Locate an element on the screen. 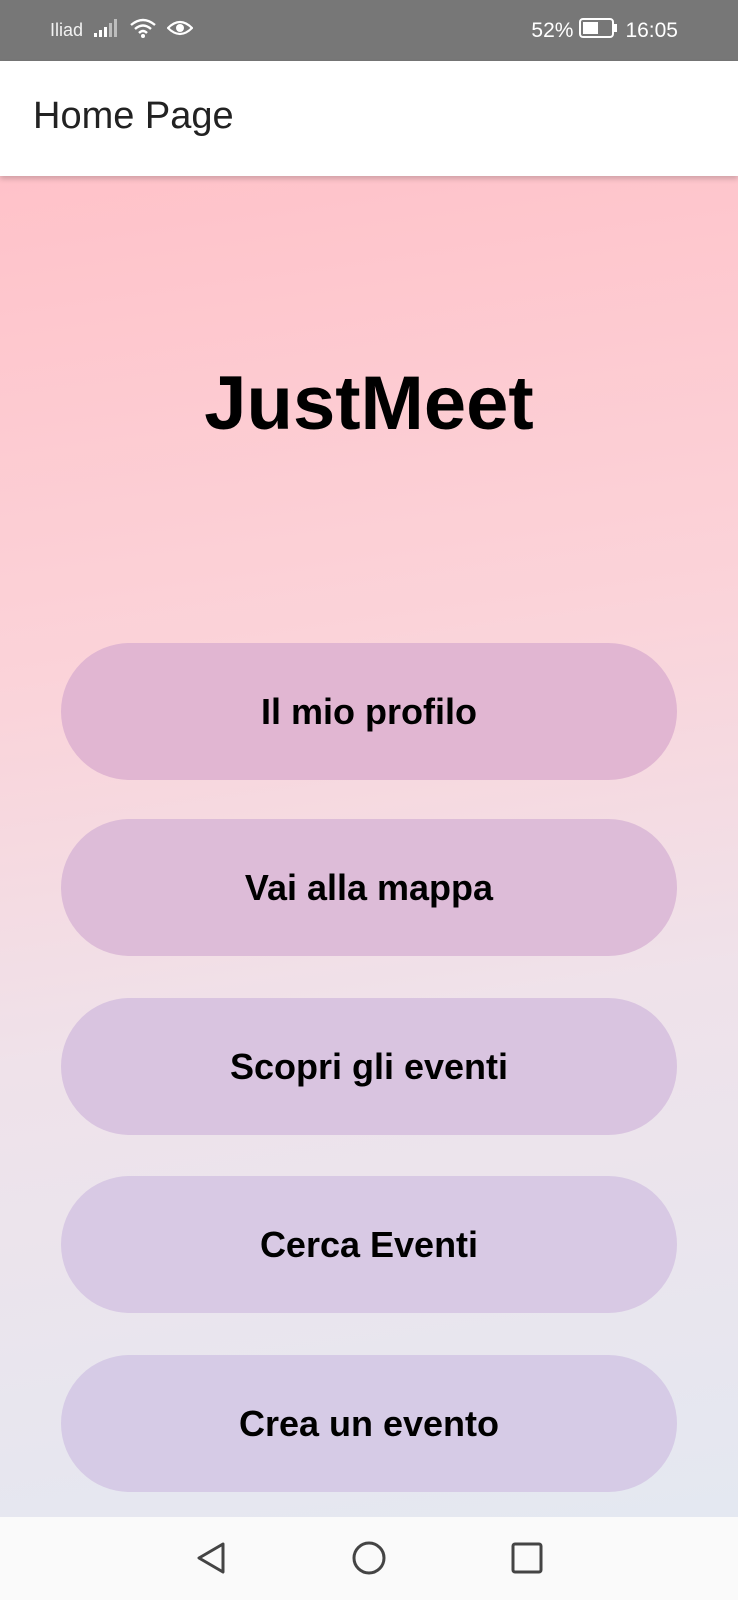  app-bar: Home Page is located at coordinates (369, 118).